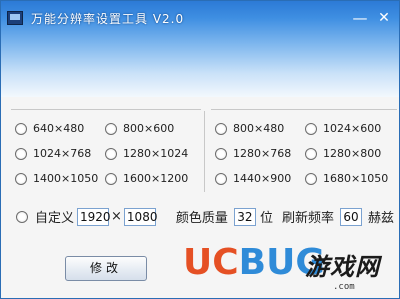 This screenshot has height=299, width=400. What do you see at coordinates (116, 216) in the screenshot?
I see `multiply-sign: ×` at bounding box center [116, 216].